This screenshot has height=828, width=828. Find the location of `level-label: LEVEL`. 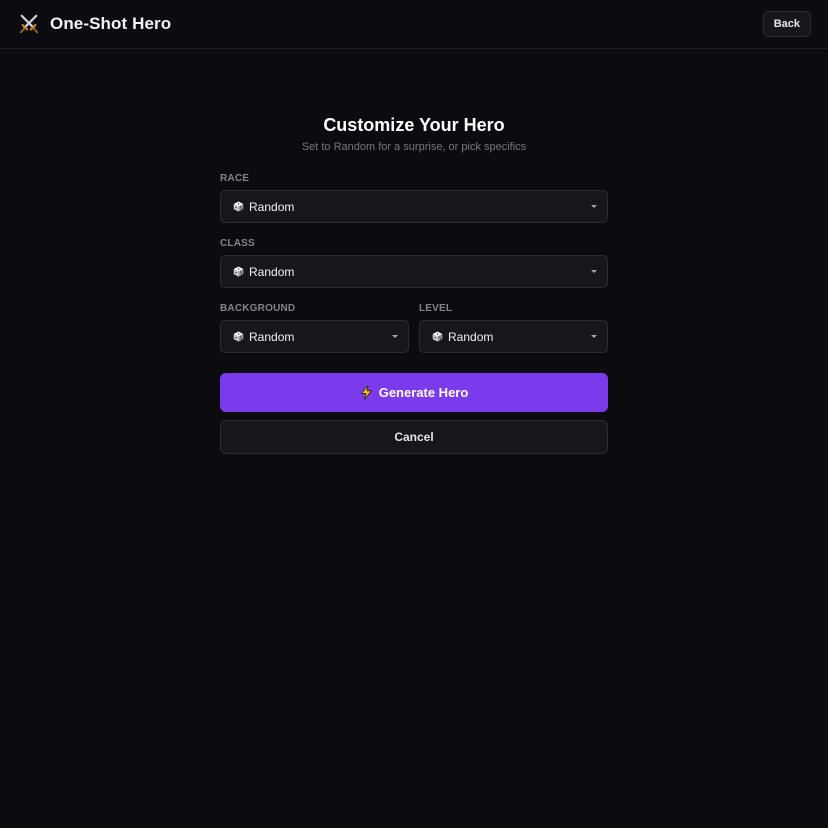

level-label: LEVEL is located at coordinates (436, 308).